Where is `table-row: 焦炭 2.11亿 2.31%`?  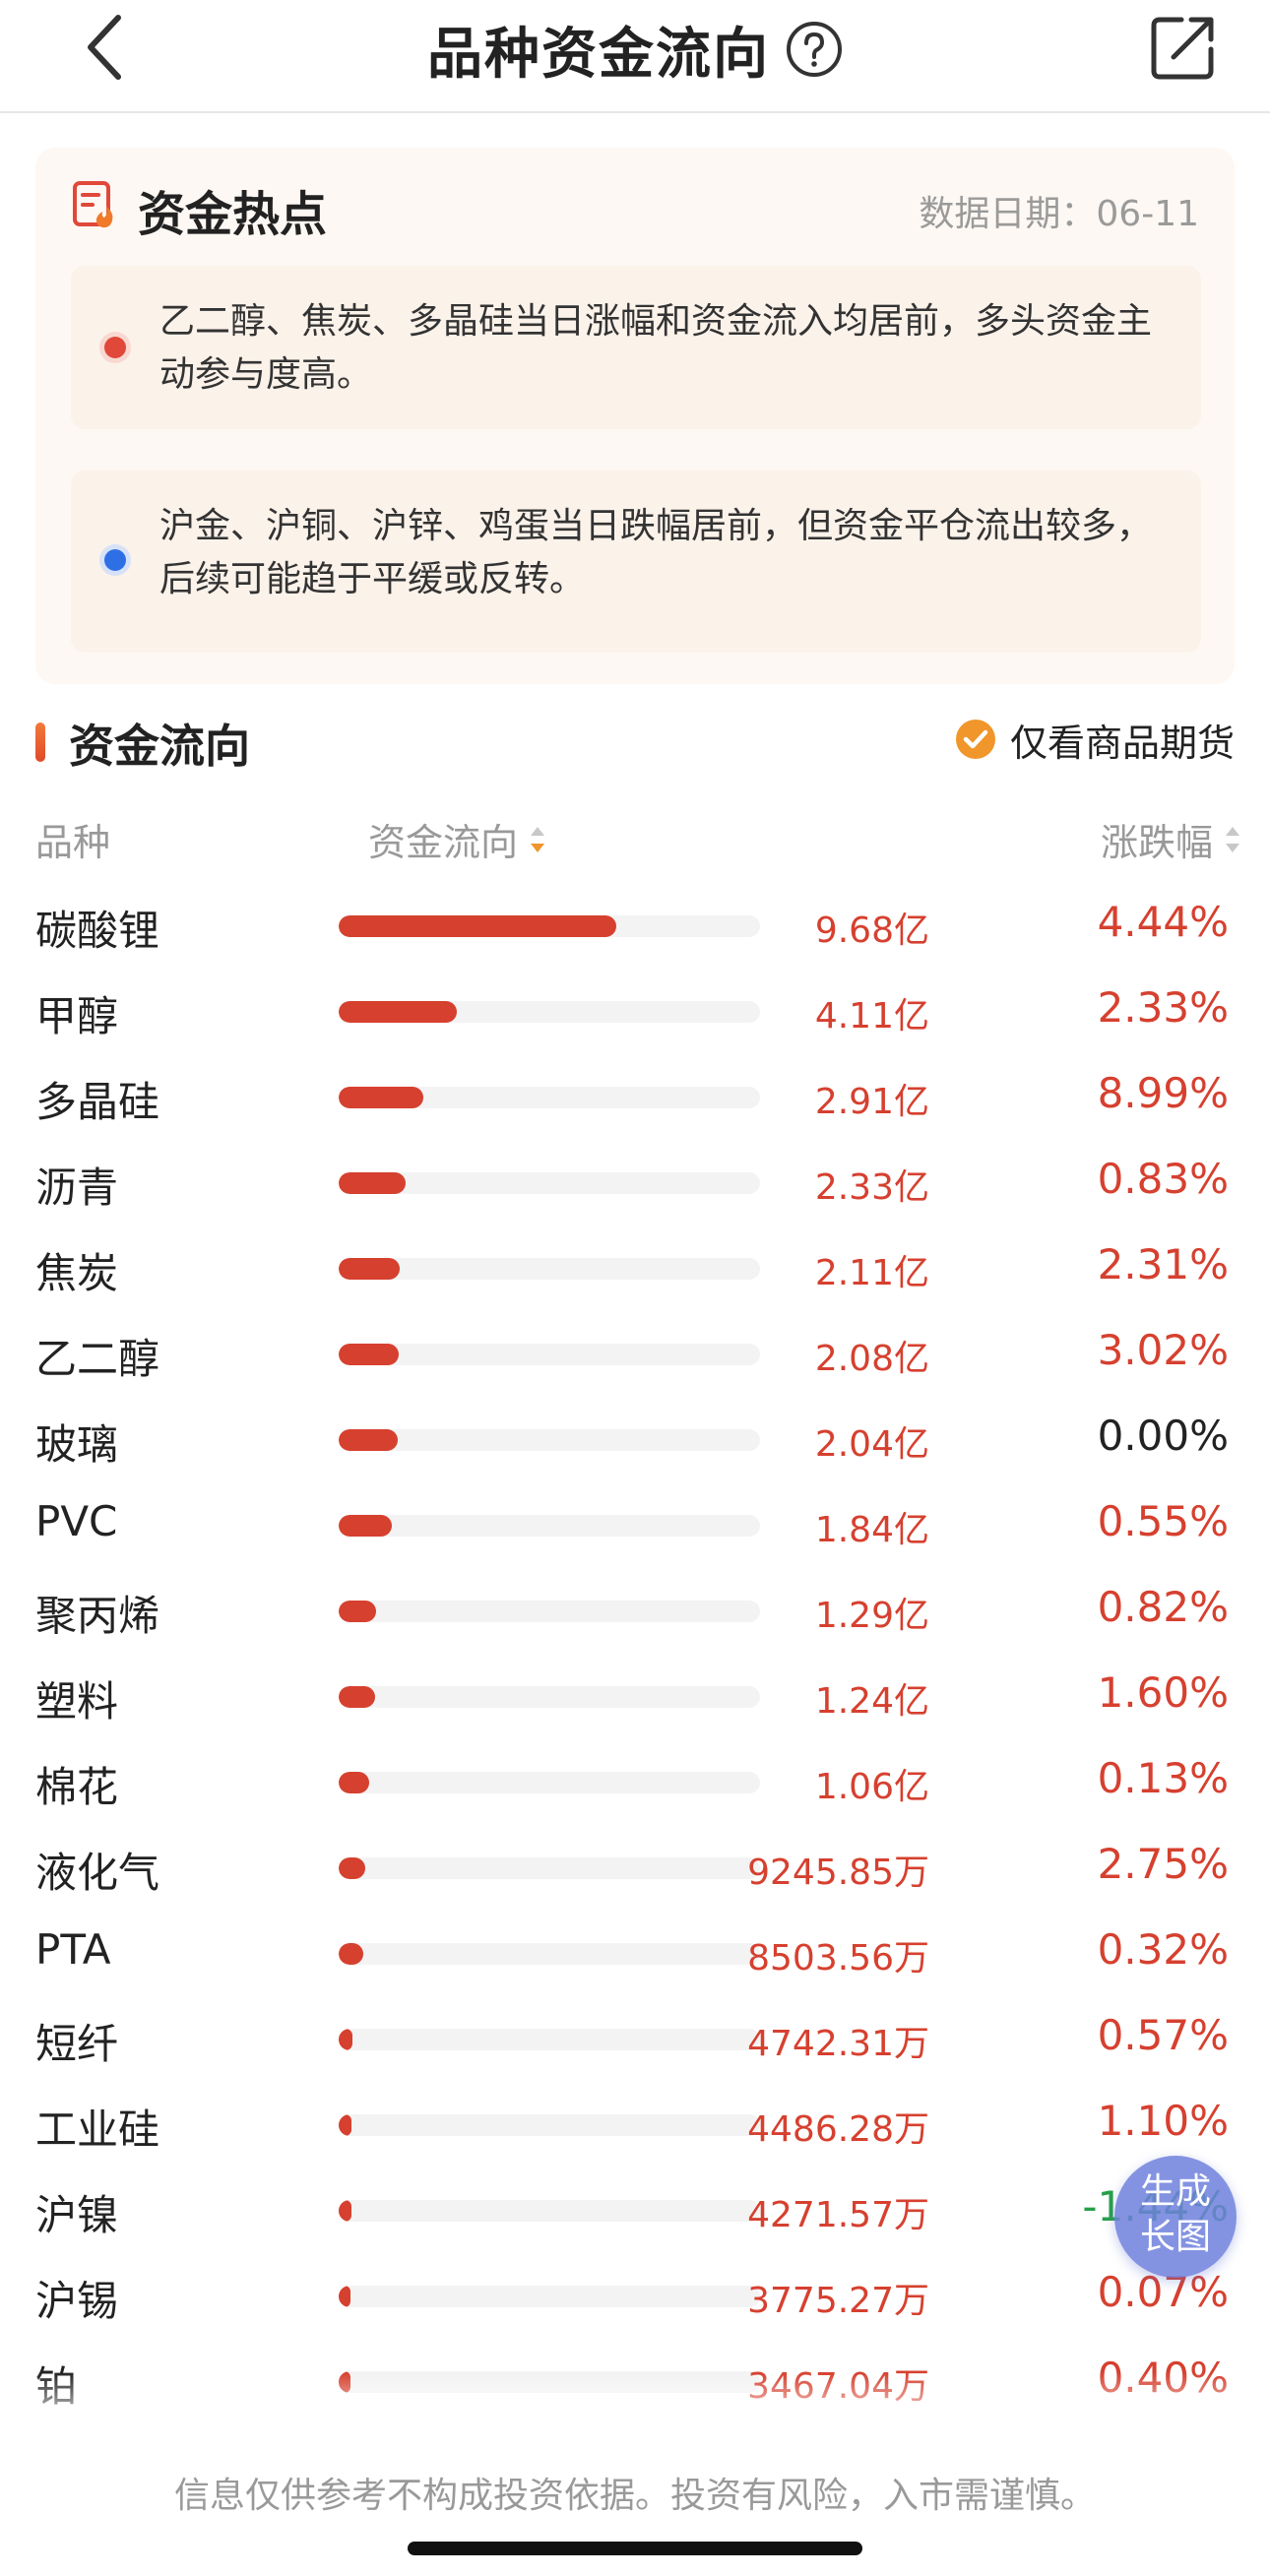
table-row: 焦炭 2.11亿 2.31% is located at coordinates (635, 1271).